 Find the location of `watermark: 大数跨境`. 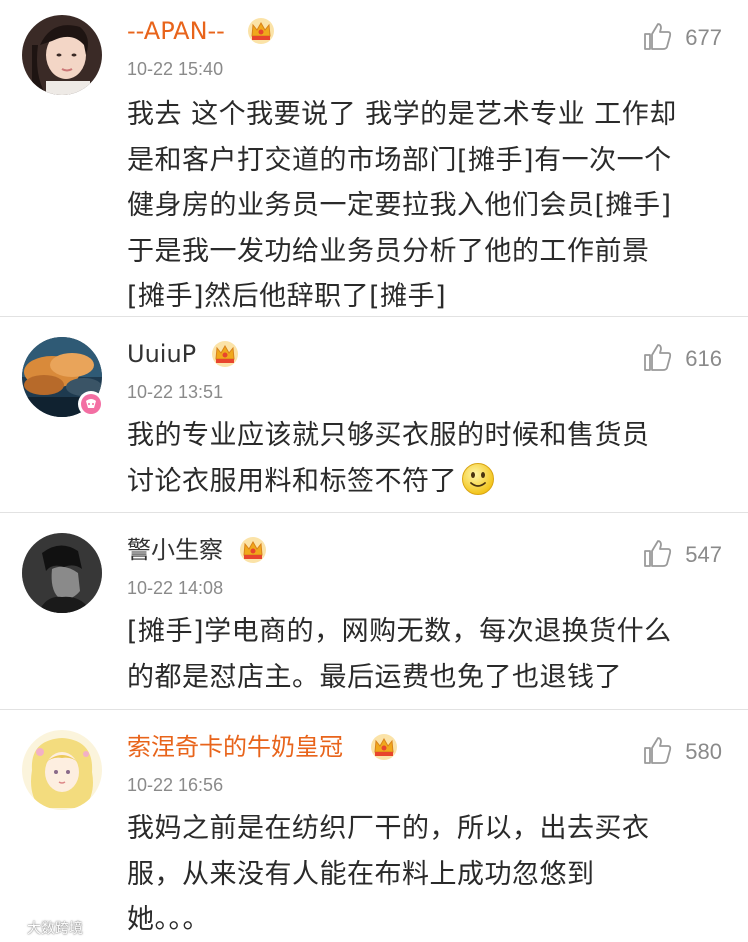

watermark: 大数跨境 is located at coordinates (42, 928).